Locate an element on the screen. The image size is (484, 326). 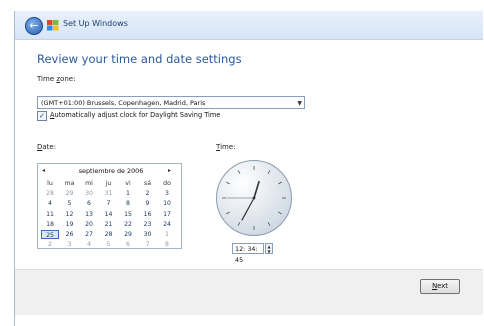
time-spinner: ▲ ▼ is located at coordinates (269, 248).